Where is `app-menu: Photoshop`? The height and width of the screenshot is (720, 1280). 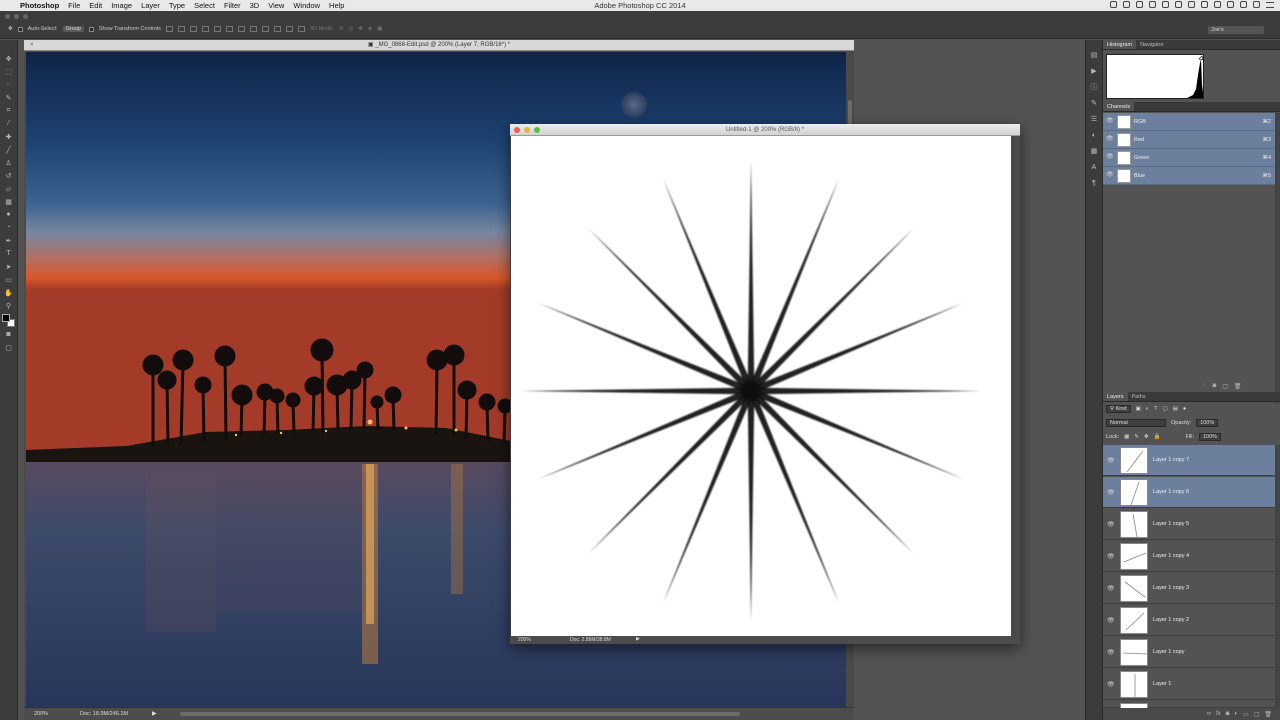
app-menu: Photoshop is located at coordinates (39, 5).